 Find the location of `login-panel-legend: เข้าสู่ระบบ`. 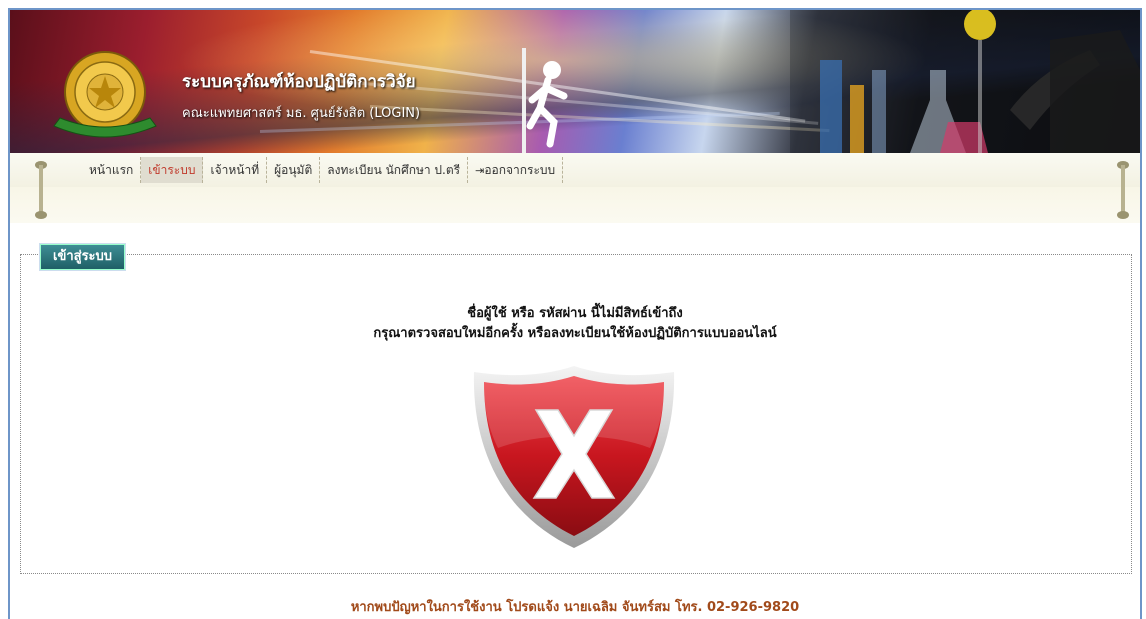

login-panel-legend: เข้าสู่ระบบ is located at coordinates (83, 257).